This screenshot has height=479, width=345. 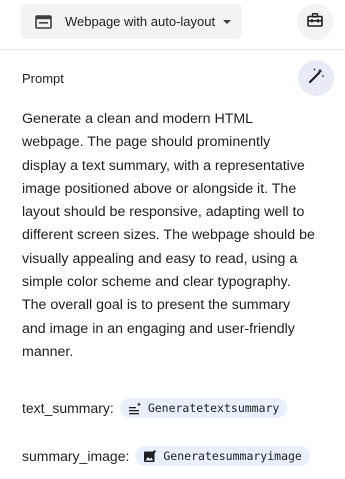 I want to click on chip-label: Generatesummaryimage, so click(x=232, y=456).